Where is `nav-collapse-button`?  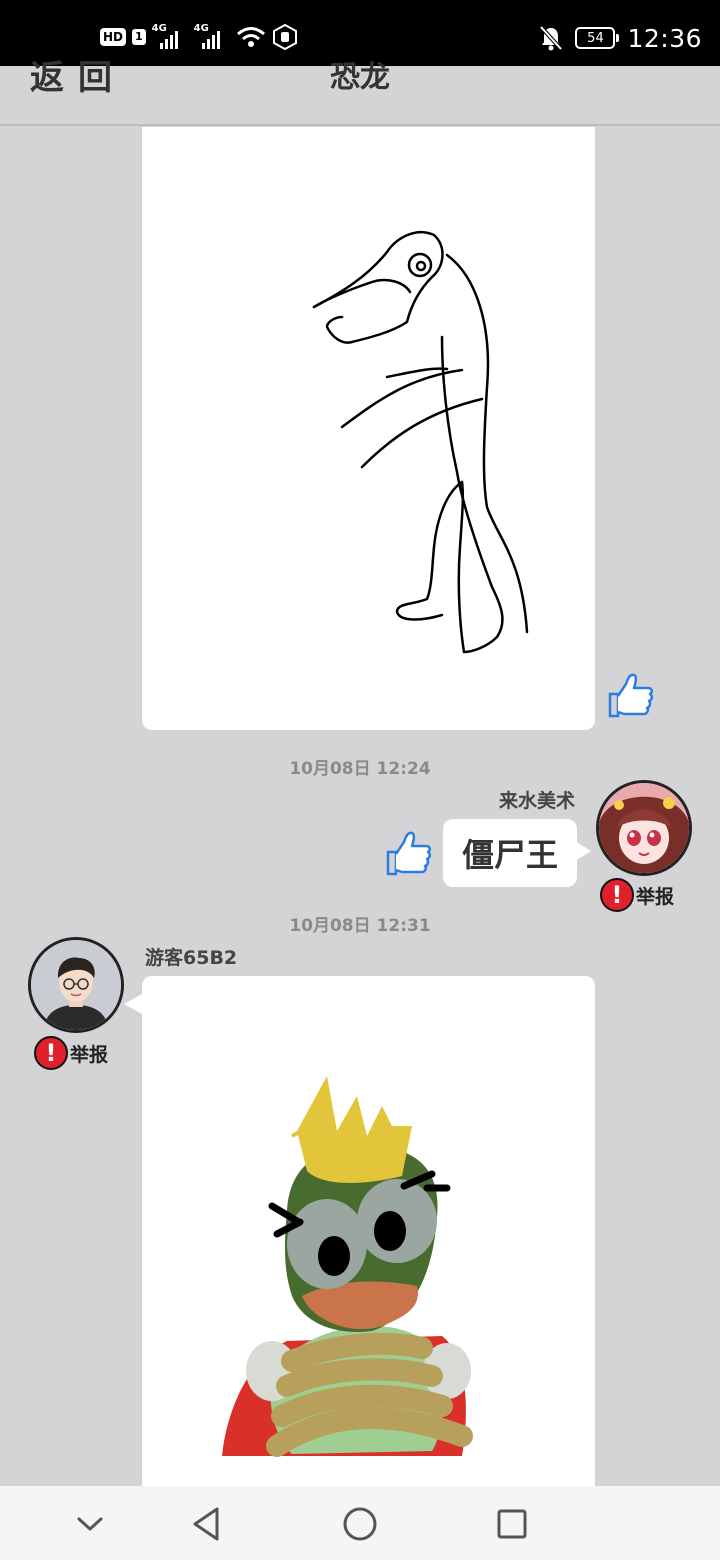 nav-collapse-button is located at coordinates (90, 1524).